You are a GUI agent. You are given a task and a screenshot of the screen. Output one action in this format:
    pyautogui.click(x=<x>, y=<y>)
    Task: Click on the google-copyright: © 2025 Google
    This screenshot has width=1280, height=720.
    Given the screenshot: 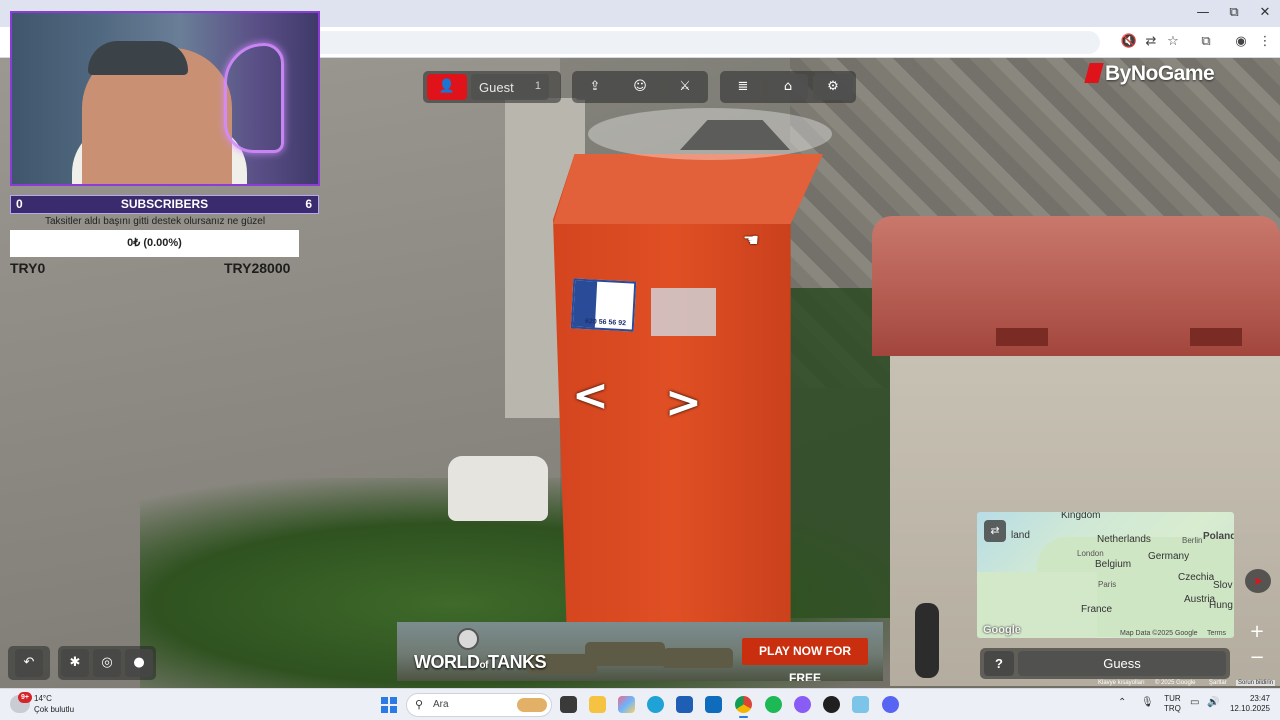 What is the action you would take?
    pyautogui.click(x=1175, y=683)
    